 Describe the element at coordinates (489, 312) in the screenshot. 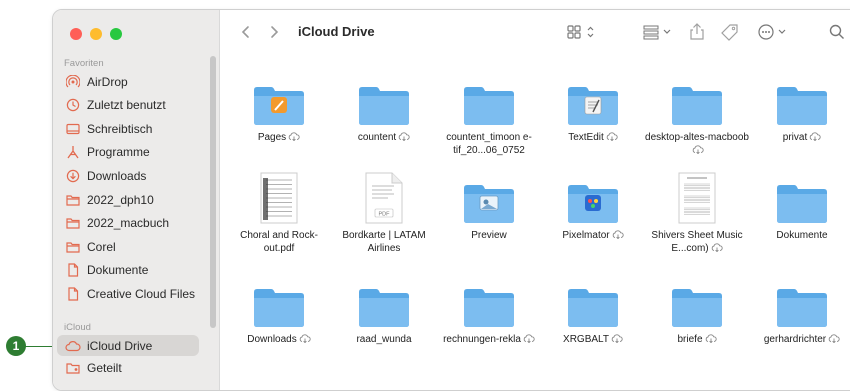

I see `file-item: rechnungen-rekla` at that location.